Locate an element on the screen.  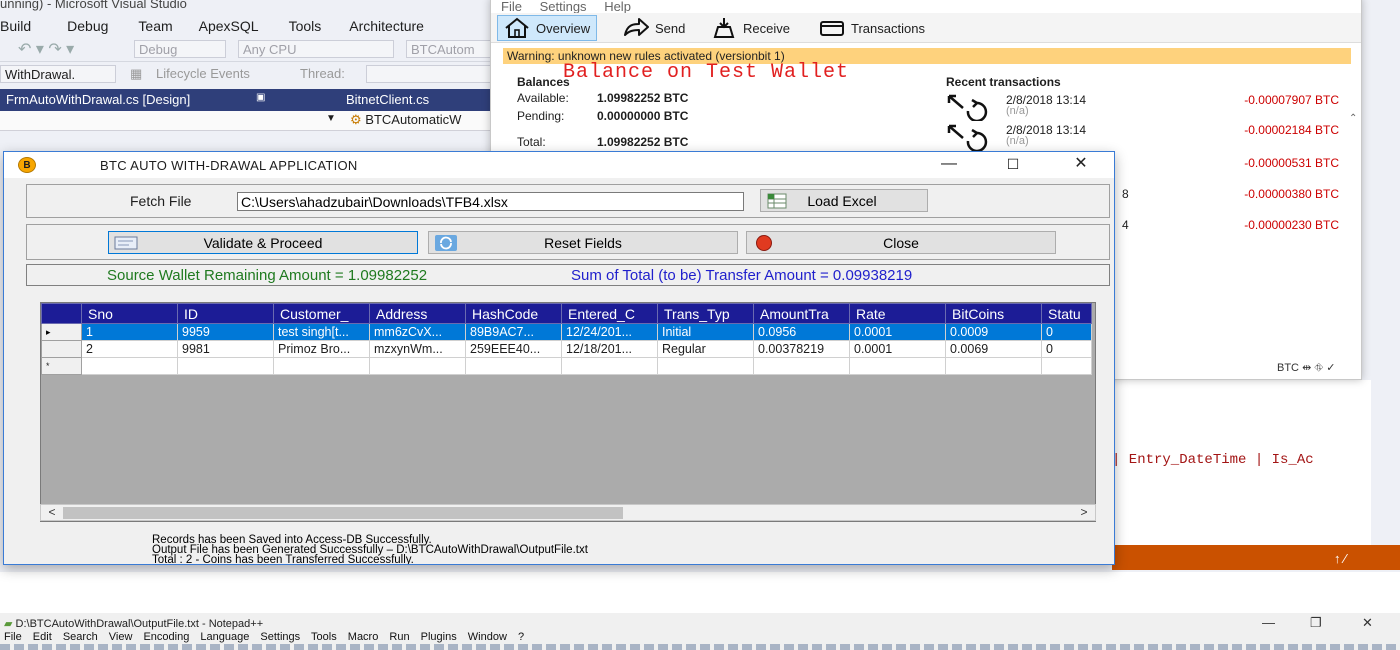
reset-fields-button: Reset Fields is located at coordinates (583, 242).